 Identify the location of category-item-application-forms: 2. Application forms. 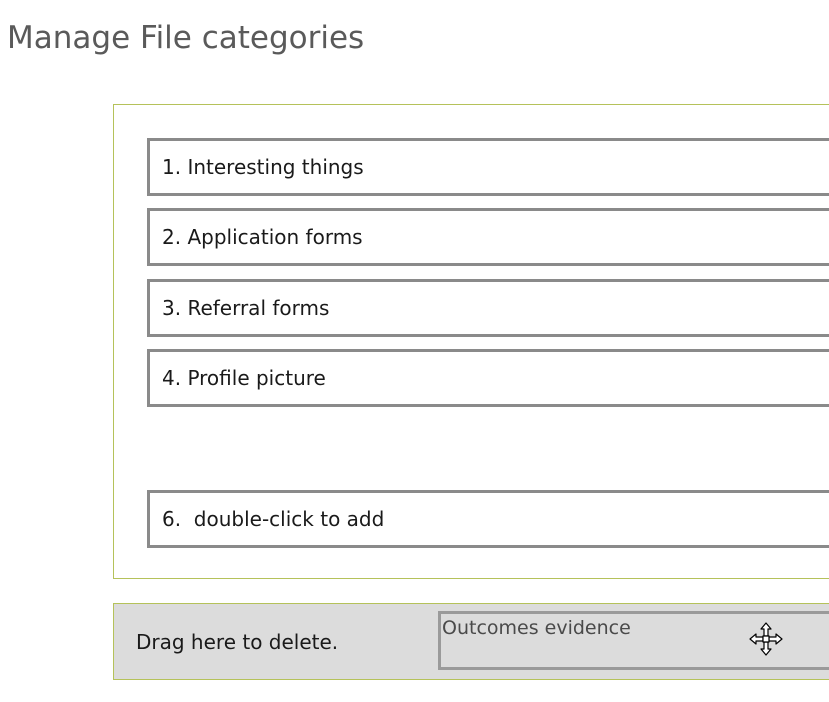
(488, 237).